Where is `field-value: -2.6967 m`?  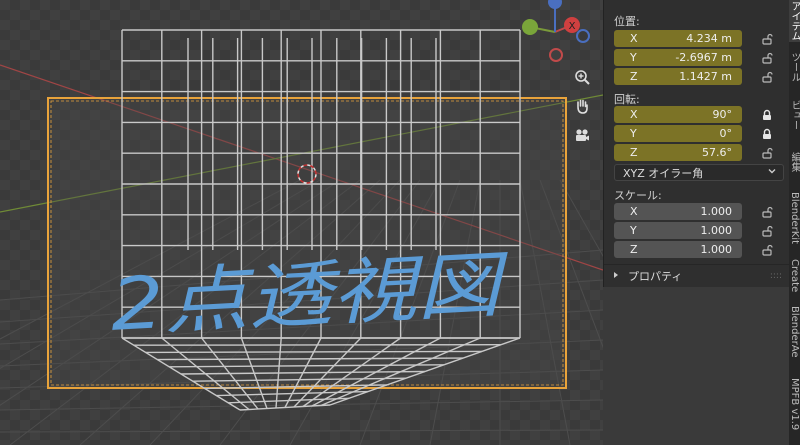 field-value: -2.6967 m is located at coordinates (703, 57).